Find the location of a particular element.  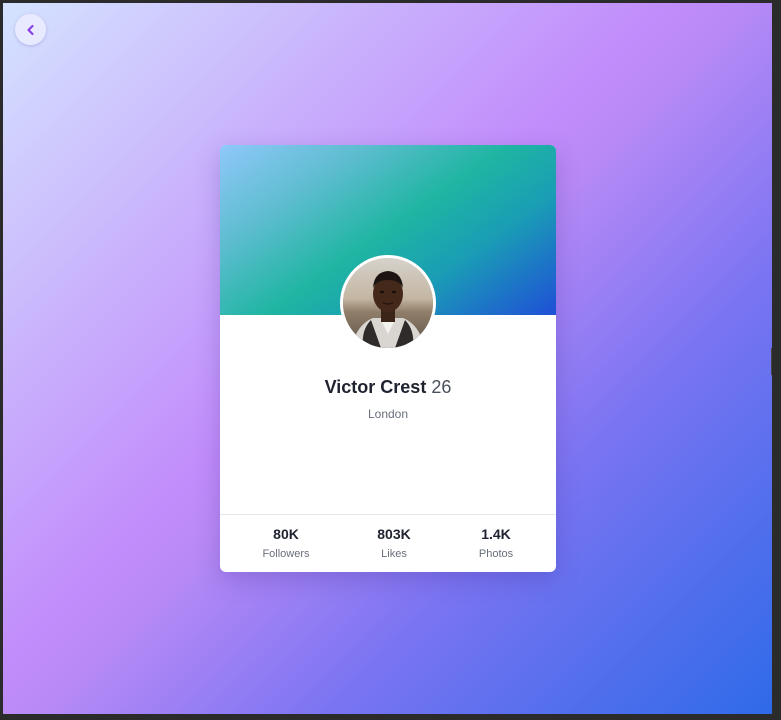

stat-value: 803K is located at coordinates (394, 534).